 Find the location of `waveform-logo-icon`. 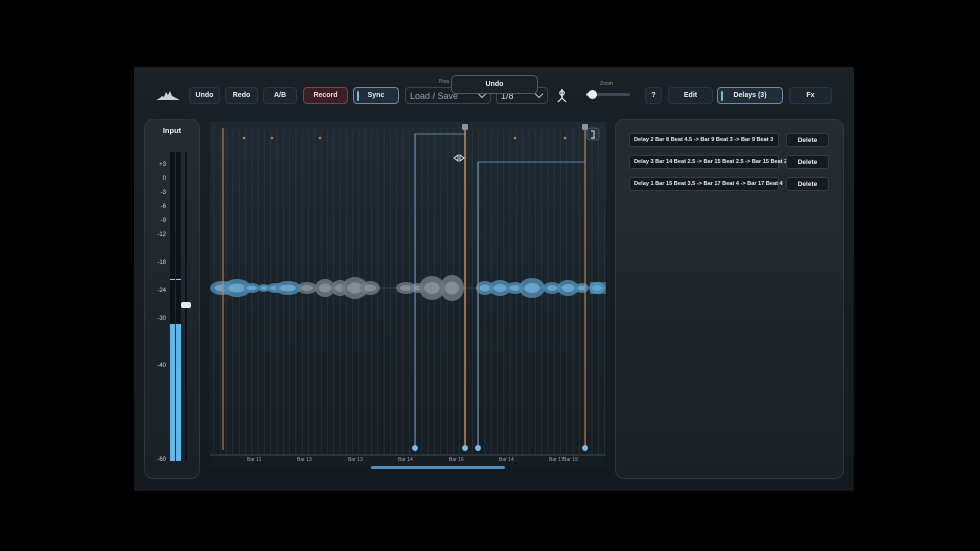

waveform-logo-icon is located at coordinates (168, 95).